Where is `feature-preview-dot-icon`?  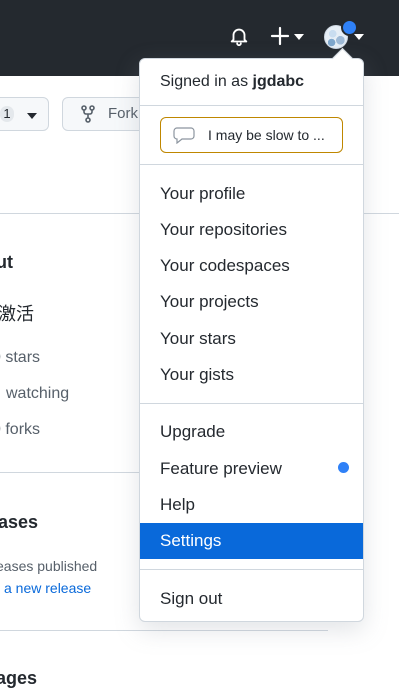
feature-preview-dot-icon is located at coordinates (343, 467).